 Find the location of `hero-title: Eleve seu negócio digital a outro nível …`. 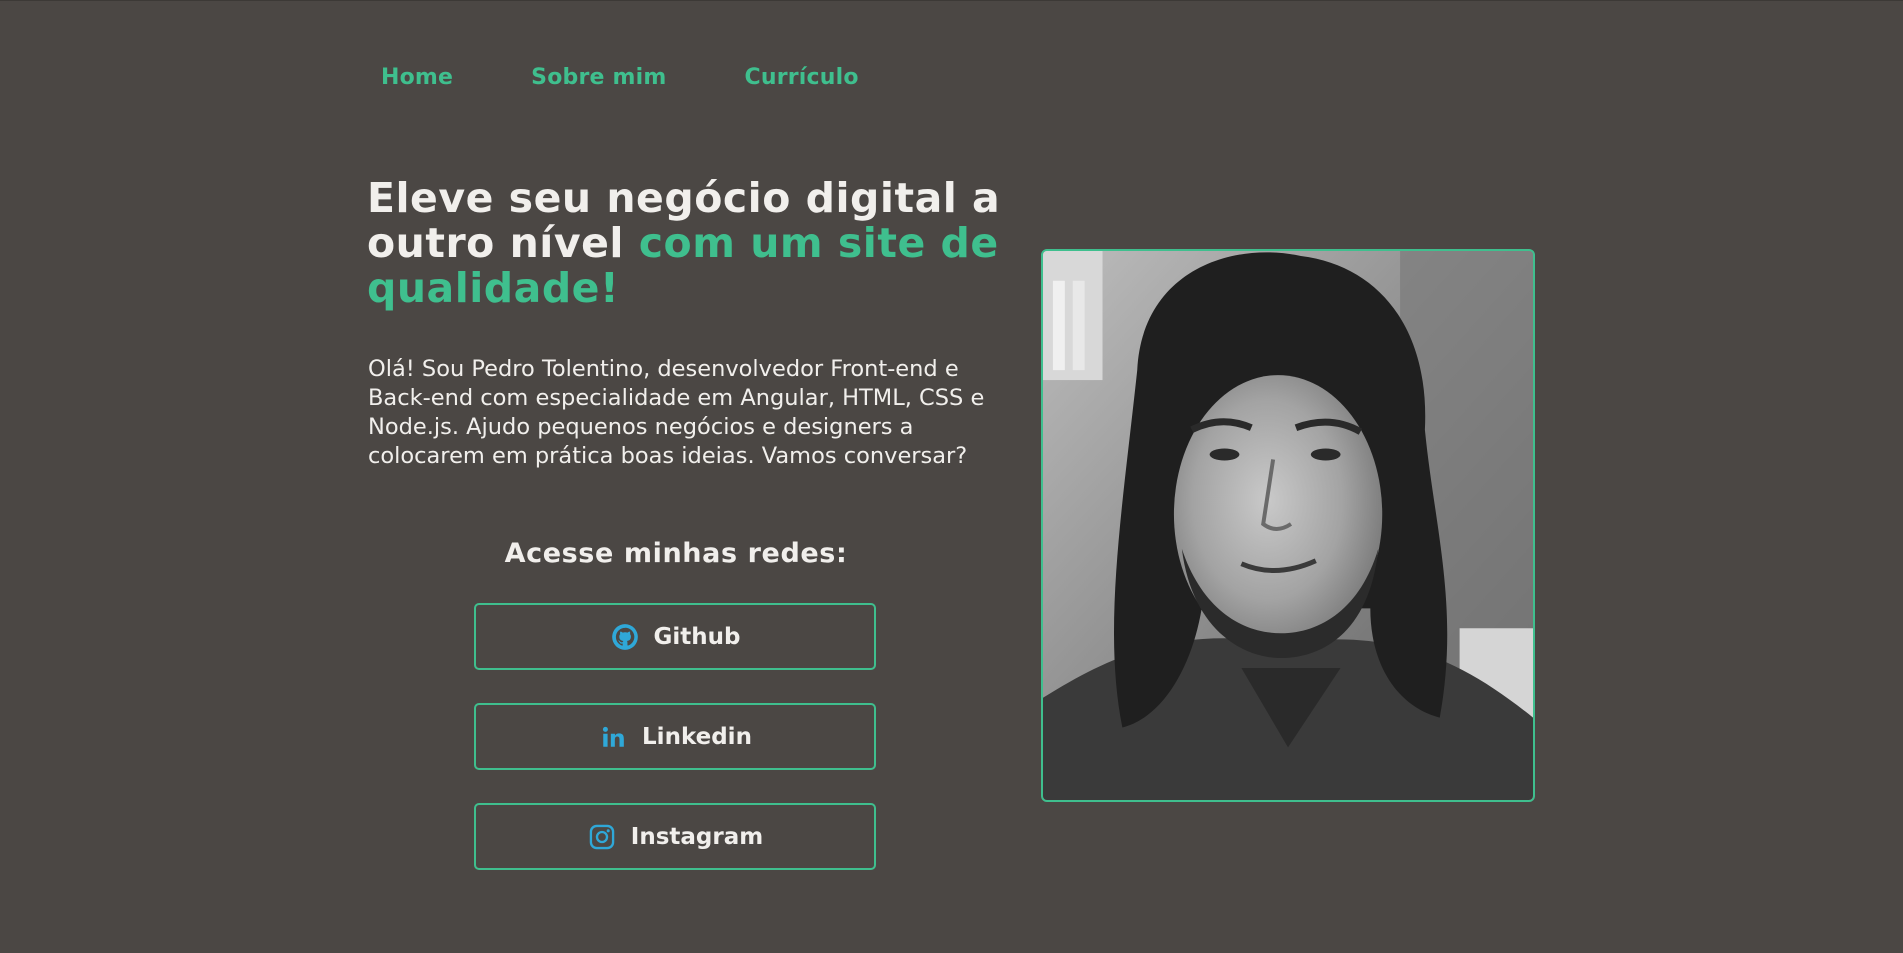

hero-title: Eleve seu negócio digital a outro nível … is located at coordinates (687, 243).